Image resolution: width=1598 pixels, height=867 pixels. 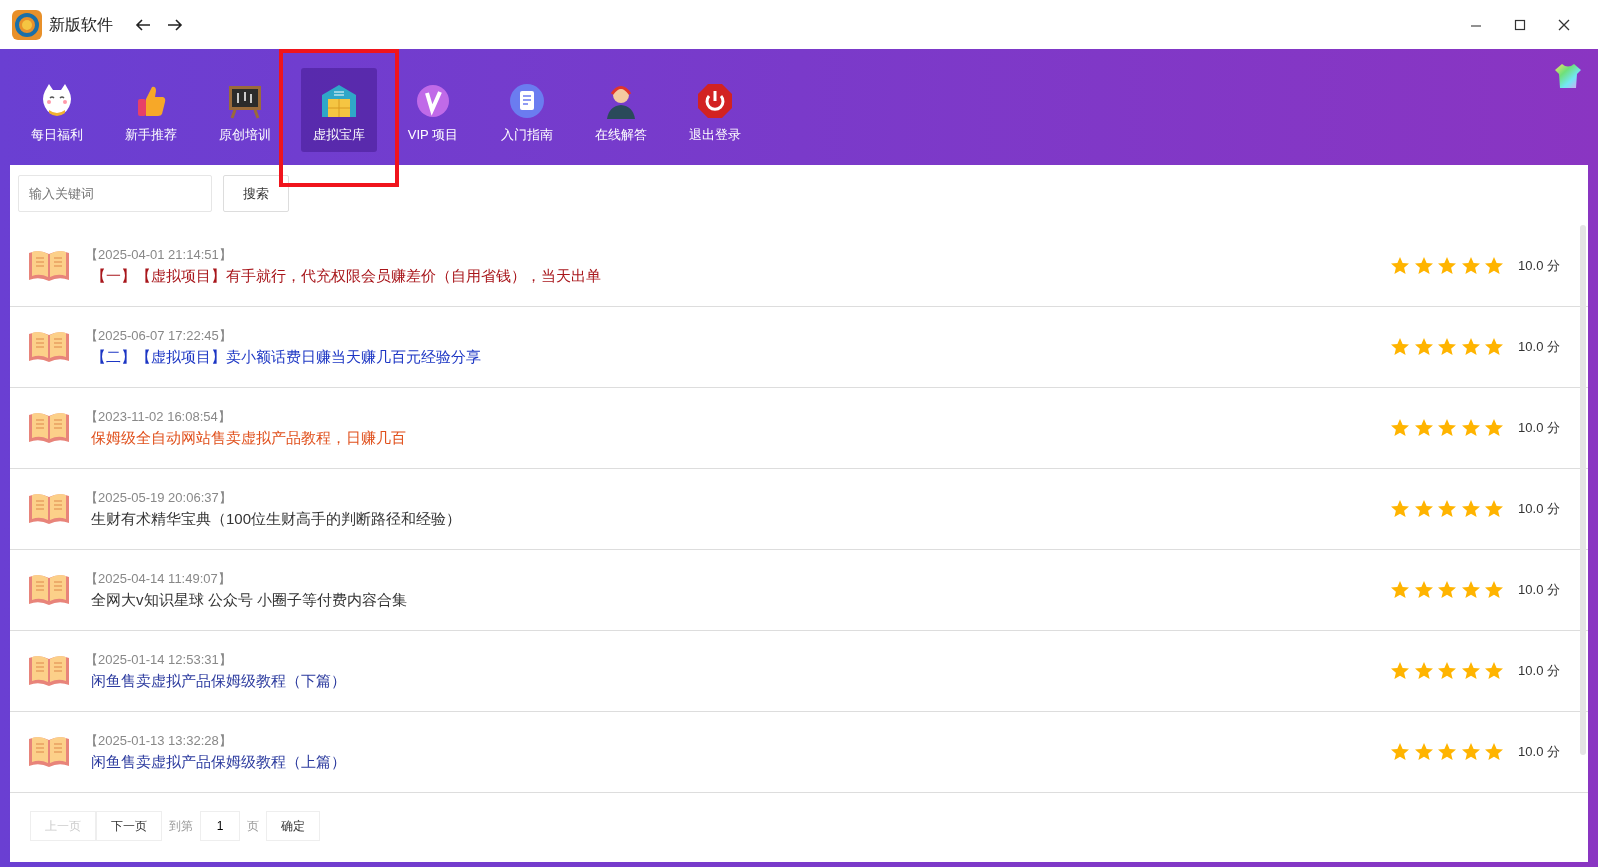 I want to click on item-date: 【2025-04-14 11:49:07】, so click(x=158, y=579).